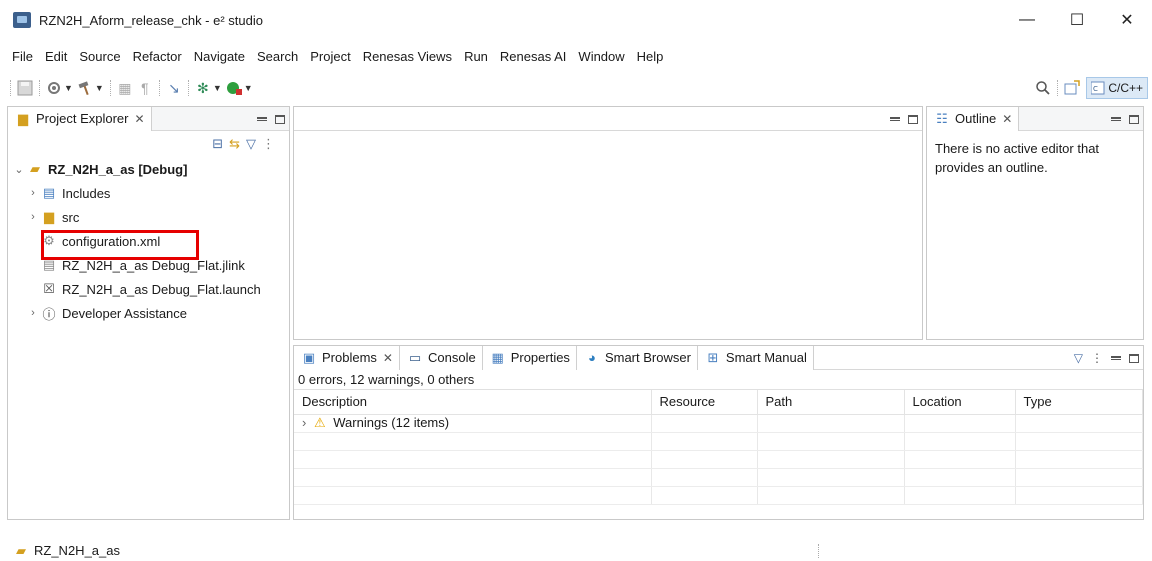 This screenshot has height=561, width=1152. What do you see at coordinates (960, 402) in the screenshot?
I see `column-location: Location` at bounding box center [960, 402].